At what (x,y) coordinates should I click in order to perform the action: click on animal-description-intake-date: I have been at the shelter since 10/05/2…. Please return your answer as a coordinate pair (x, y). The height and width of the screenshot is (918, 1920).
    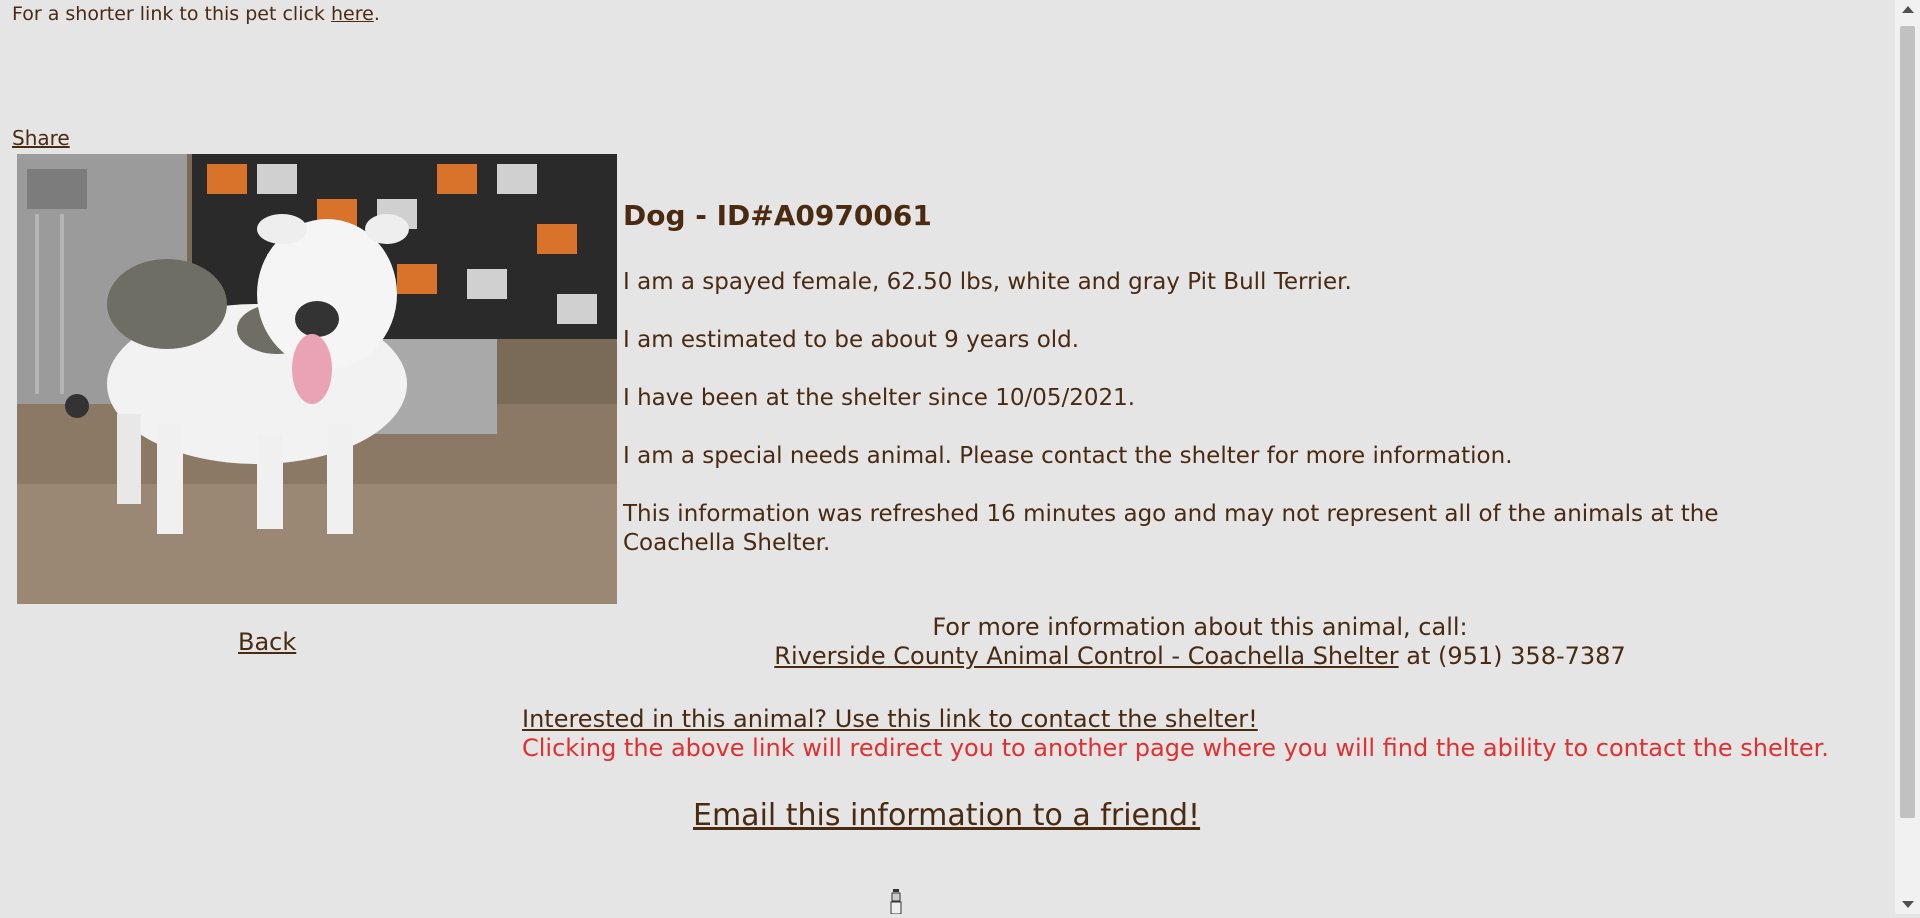
    Looking at the image, I should click on (879, 398).